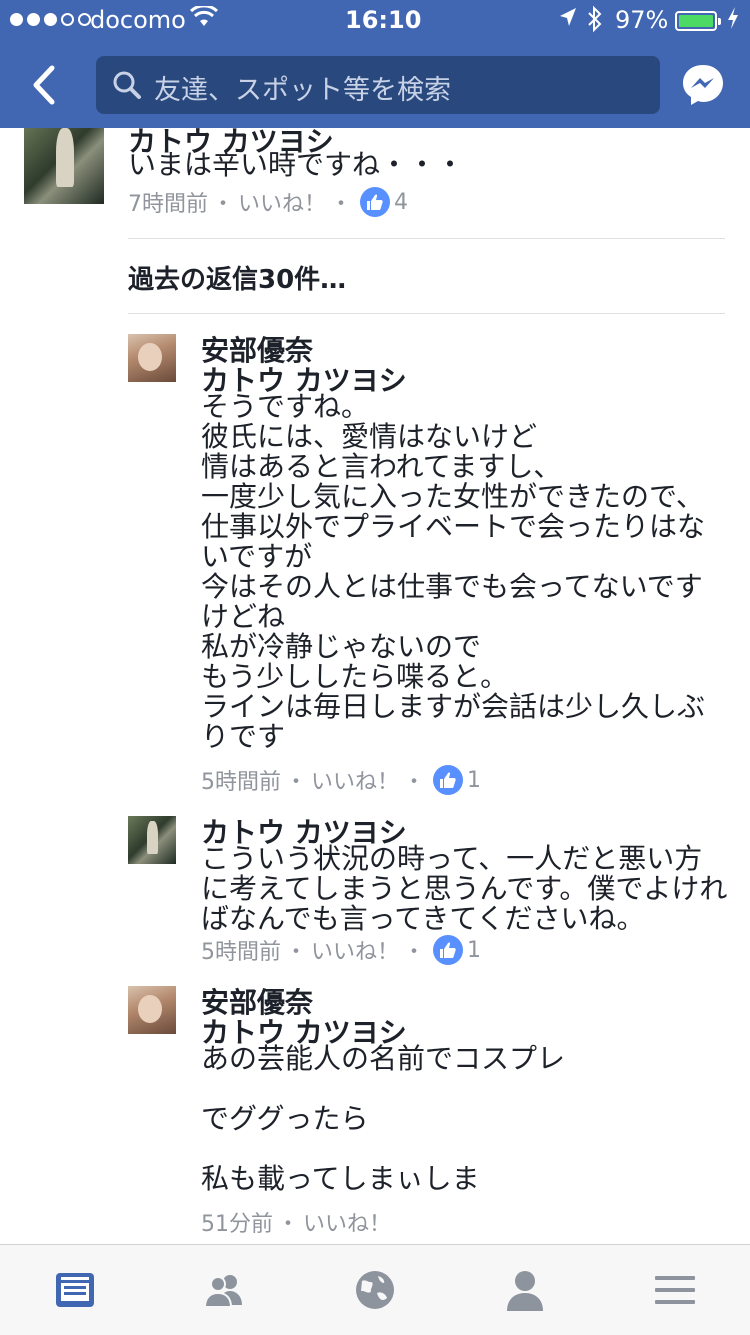 This screenshot has height=1335, width=750. What do you see at coordinates (733, 21) in the screenshot?
I see `charging-bolt-icon` at bounding box center [733, 21].